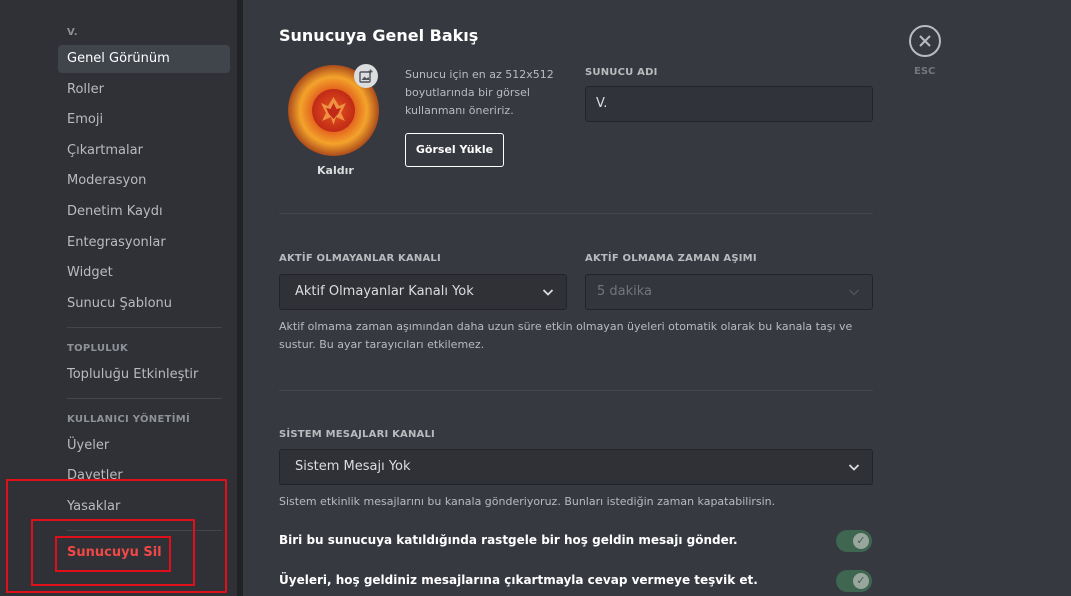 This screenshot has width=1071, height=596. What do you see at coordinates (144, 212) in the screenshot?
I see `sidebar-item-audit-log: Denetim Kaydı` at bounding box center [144, 212].